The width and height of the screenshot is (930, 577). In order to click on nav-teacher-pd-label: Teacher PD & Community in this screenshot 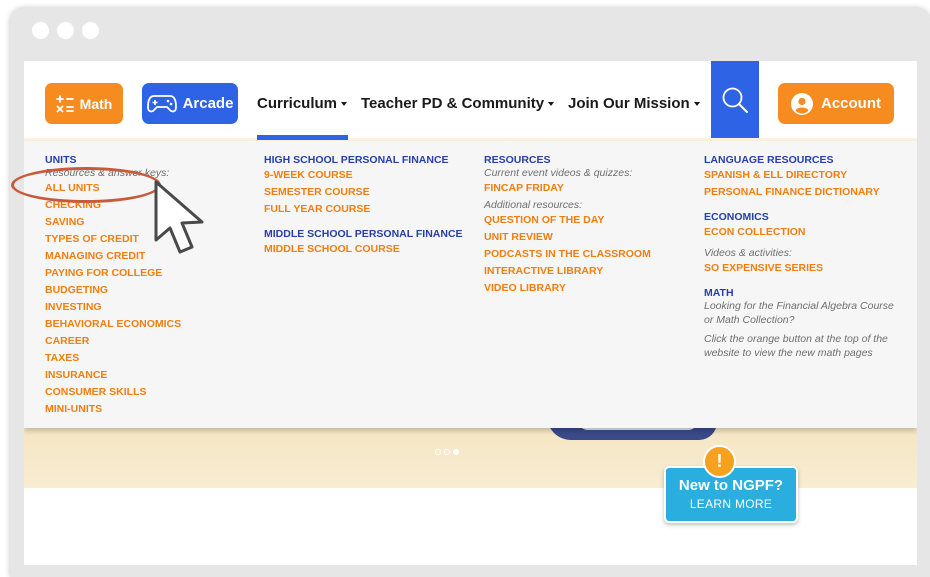, I will do `click(453, 103)`.